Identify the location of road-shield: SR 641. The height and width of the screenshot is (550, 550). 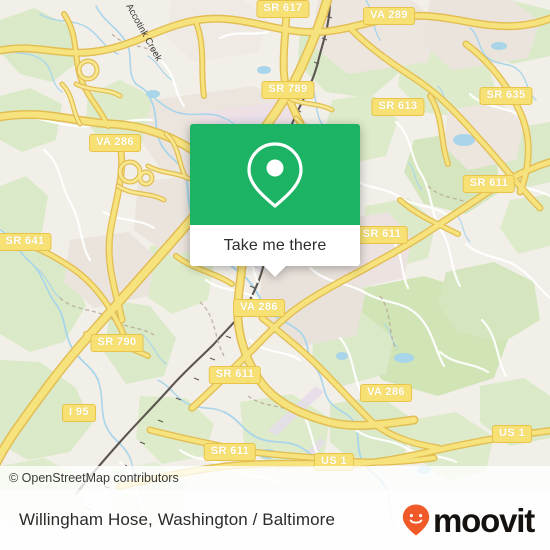
(26, 242).